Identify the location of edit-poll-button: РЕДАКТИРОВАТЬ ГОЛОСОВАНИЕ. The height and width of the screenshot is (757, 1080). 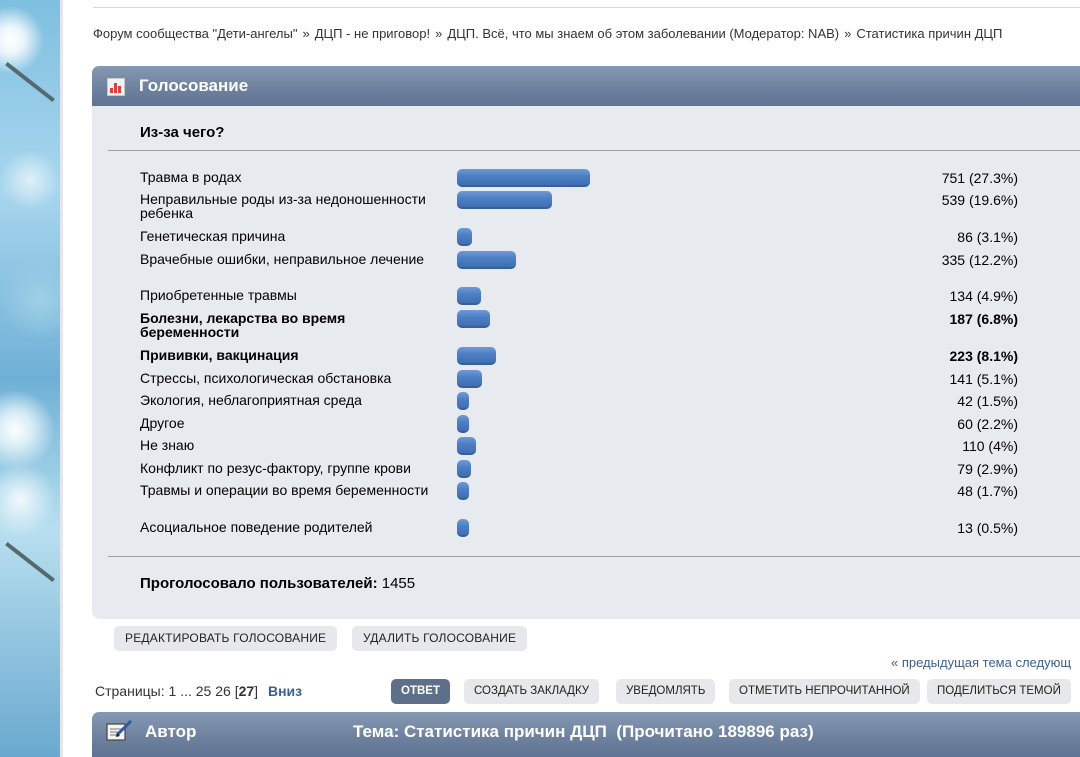
(226, 638).